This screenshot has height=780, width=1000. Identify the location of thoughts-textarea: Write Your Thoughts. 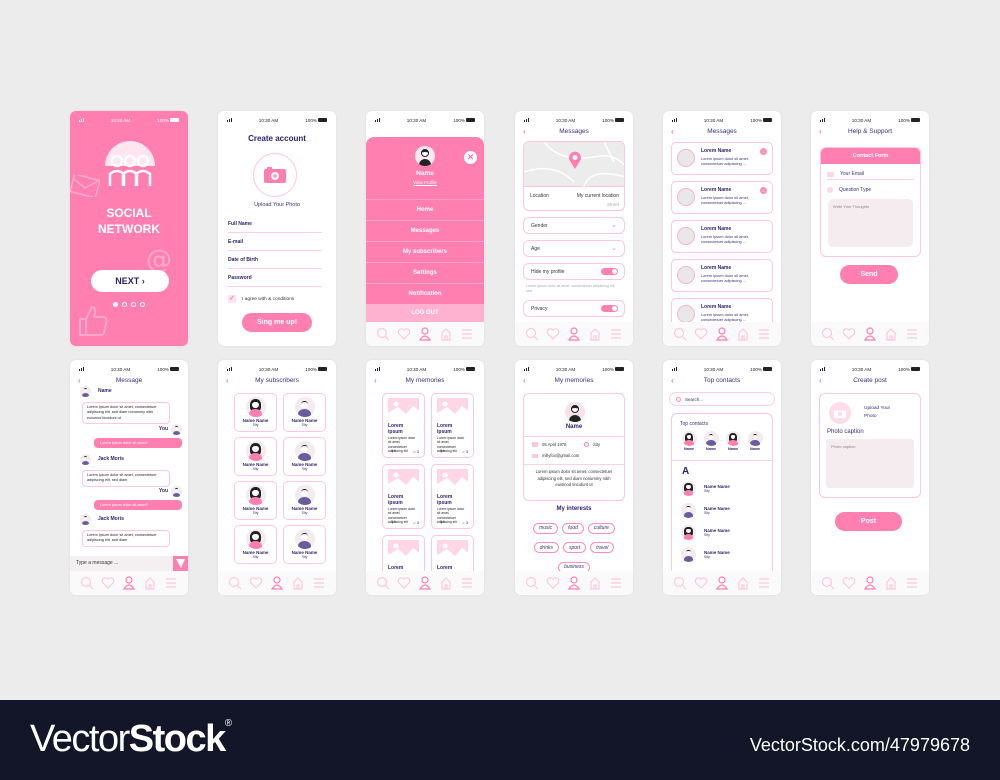
(870, 223).